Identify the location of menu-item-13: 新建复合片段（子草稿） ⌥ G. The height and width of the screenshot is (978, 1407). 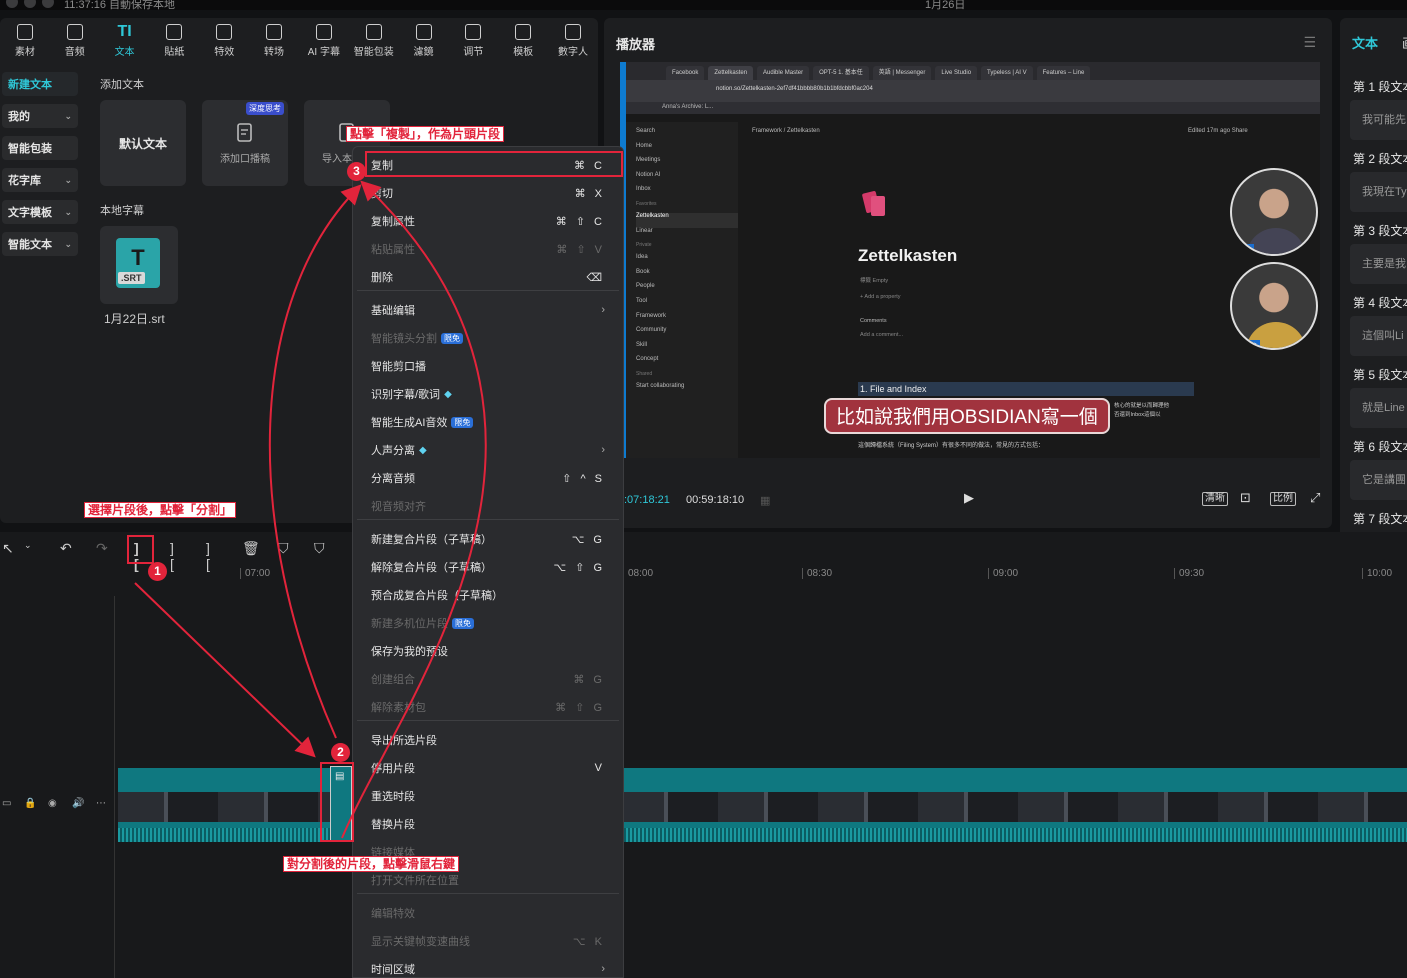
(488, 539).